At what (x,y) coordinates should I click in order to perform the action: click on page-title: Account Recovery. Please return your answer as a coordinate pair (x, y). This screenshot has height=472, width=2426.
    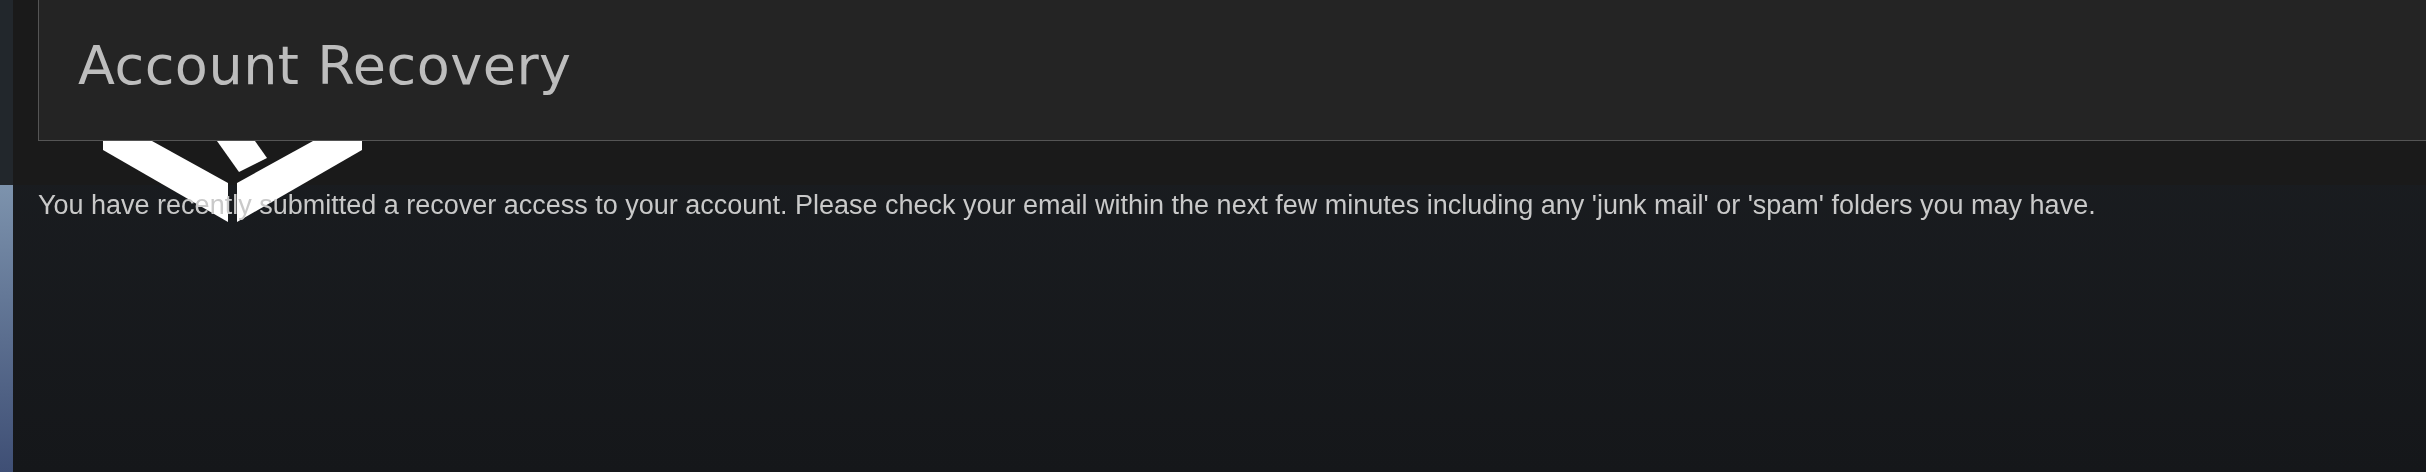
    Looking at the image, I should click on (325, 69).